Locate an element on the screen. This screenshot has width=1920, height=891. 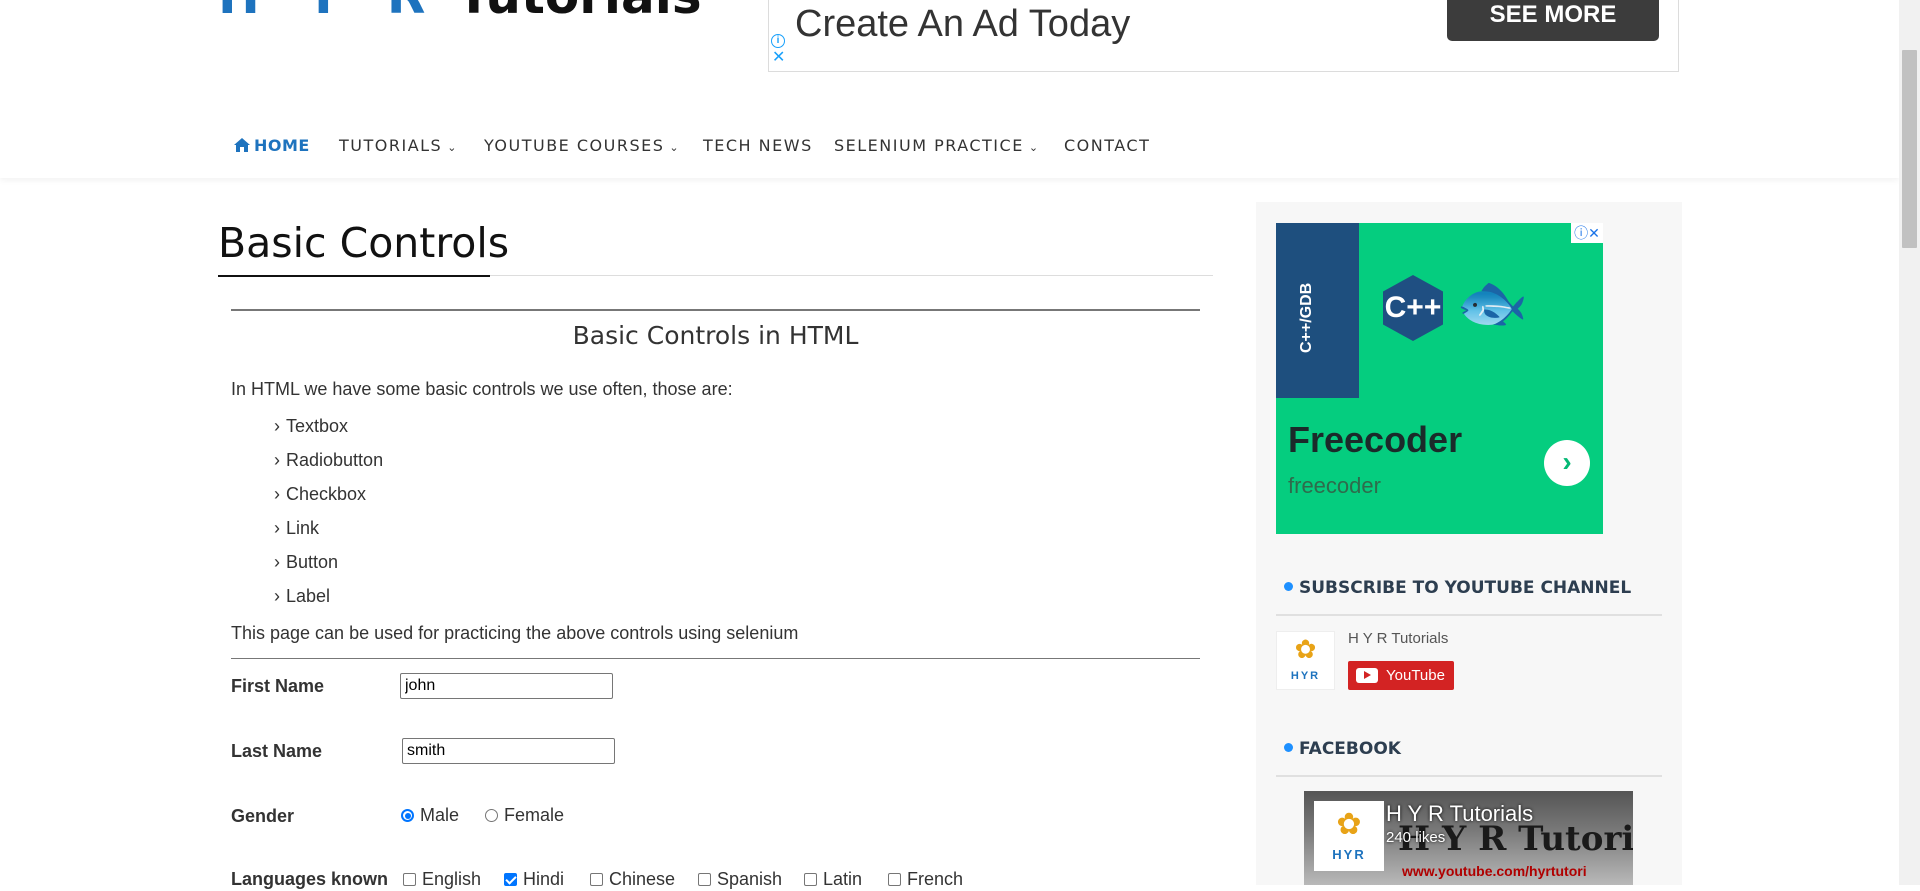
list-item-label: Button is located at coordinates (312, 562).